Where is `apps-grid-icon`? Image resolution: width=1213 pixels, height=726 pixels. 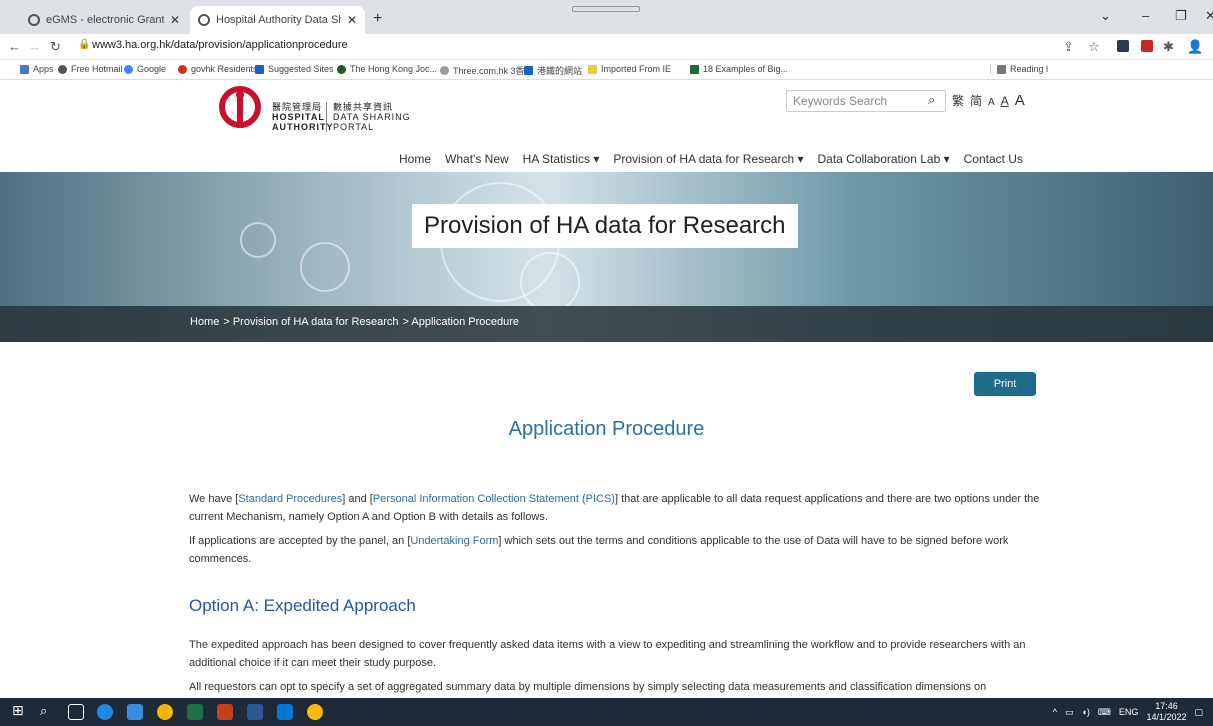 apps-grid-icon is located at coordinates (24, 69).